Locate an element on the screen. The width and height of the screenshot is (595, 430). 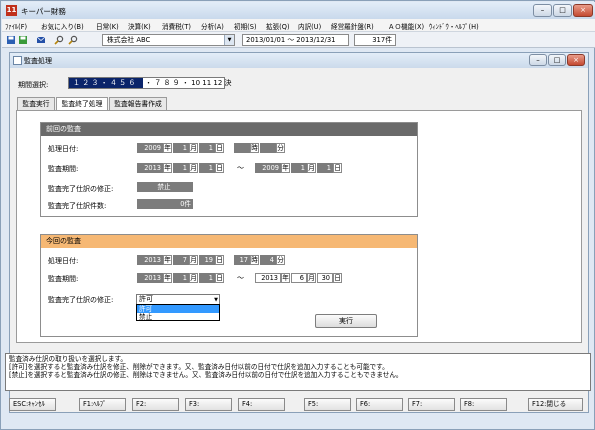
f5-button: F5: is located at coordinates (327, 404).